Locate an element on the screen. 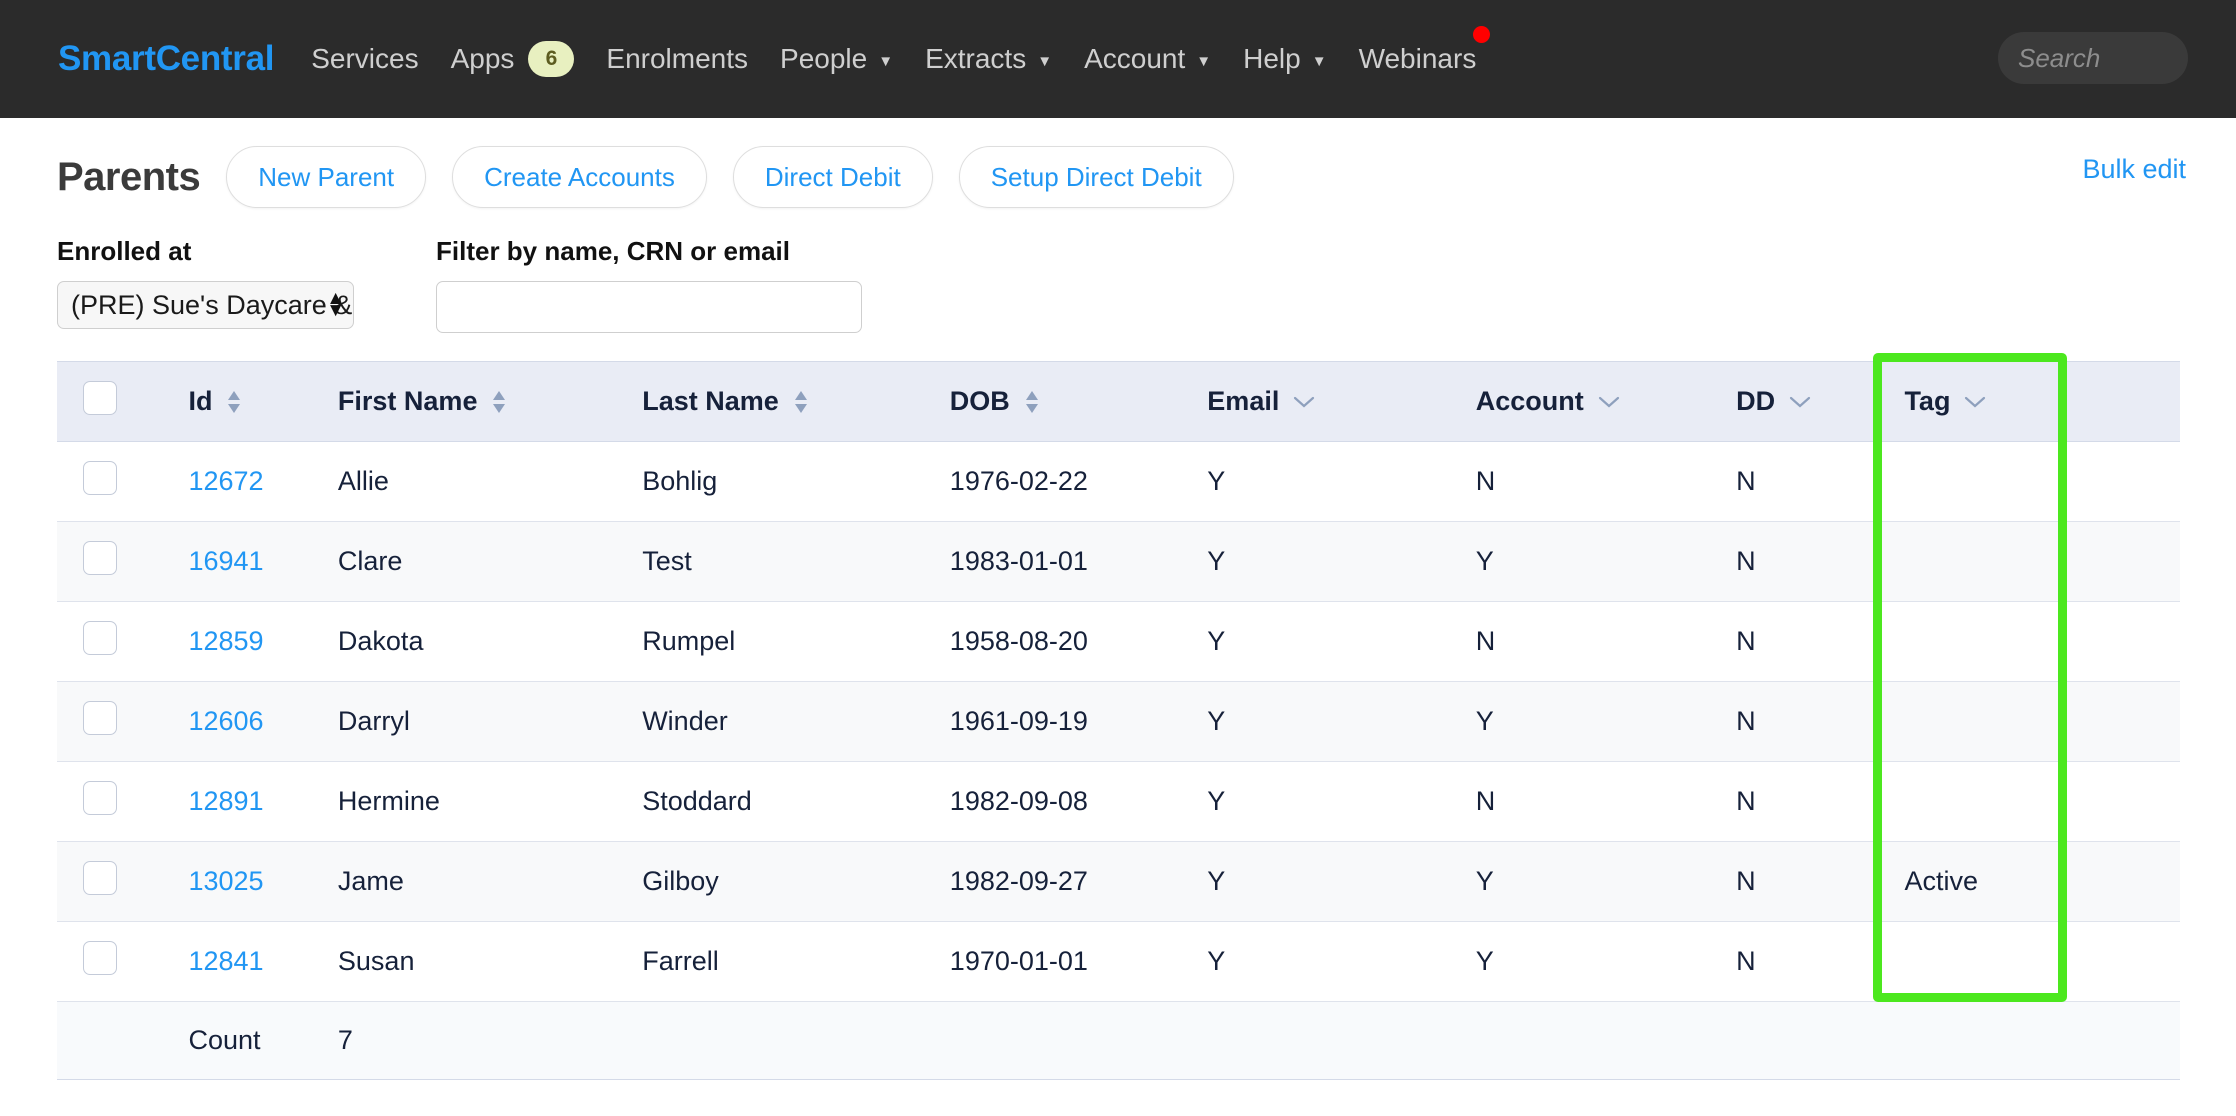 This screenshot has height=1116, width=2236. cell-dob: 1982-09-08 is located at coordinates (1053, 801).